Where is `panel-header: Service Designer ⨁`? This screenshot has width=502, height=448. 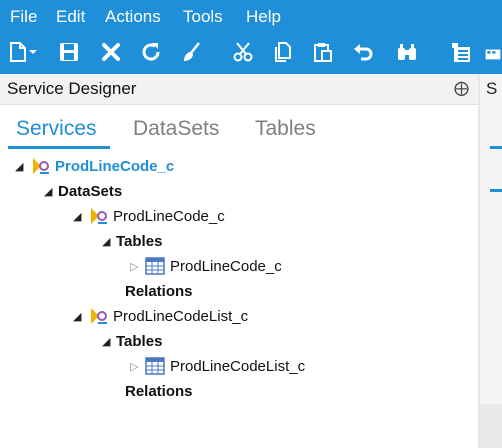
panel-header: Service Designer ⨁ is located at coordinates (239, 89).